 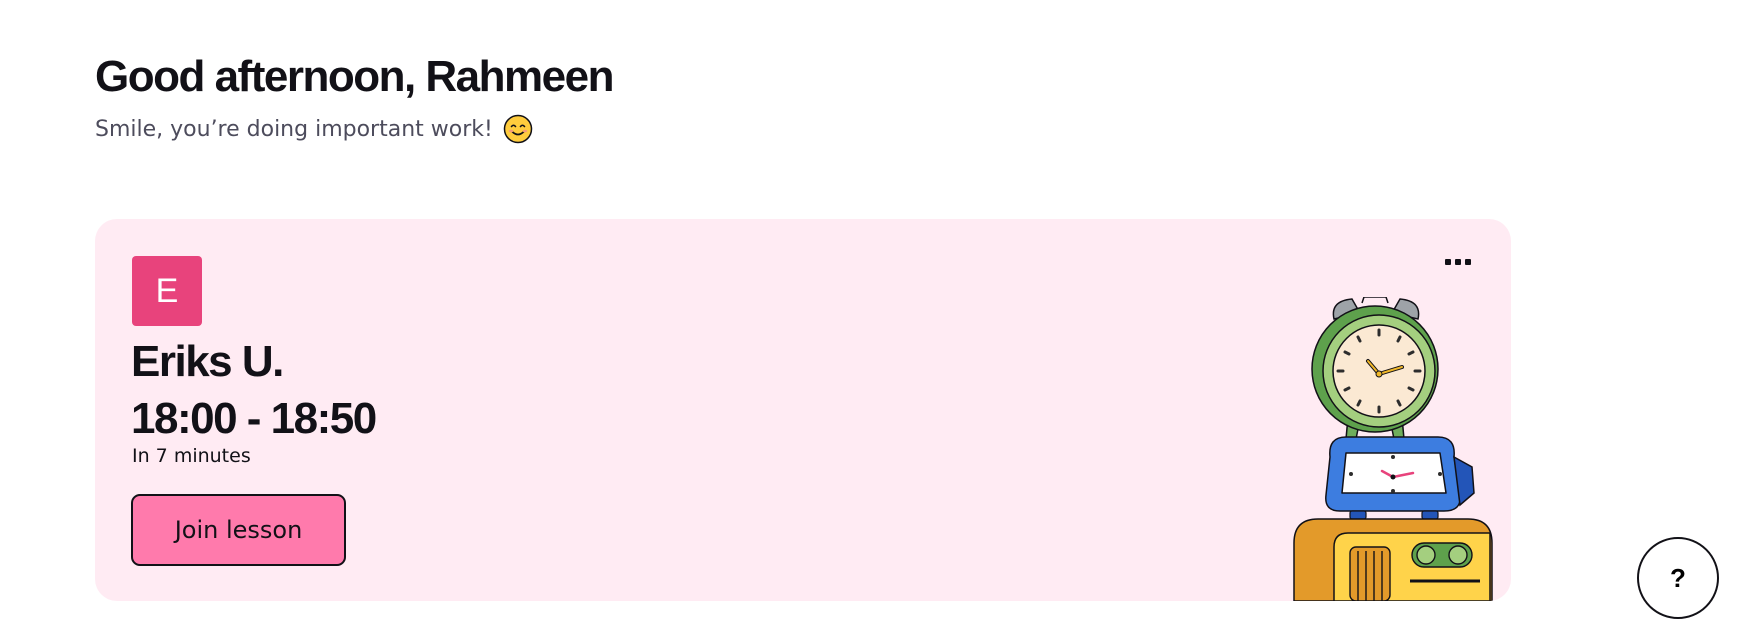 What do you see at coordinates (254, 418) in the screenshot?
I see `lesson-time-range: 18:00 - 18:50` at bounding box center [254, 418].